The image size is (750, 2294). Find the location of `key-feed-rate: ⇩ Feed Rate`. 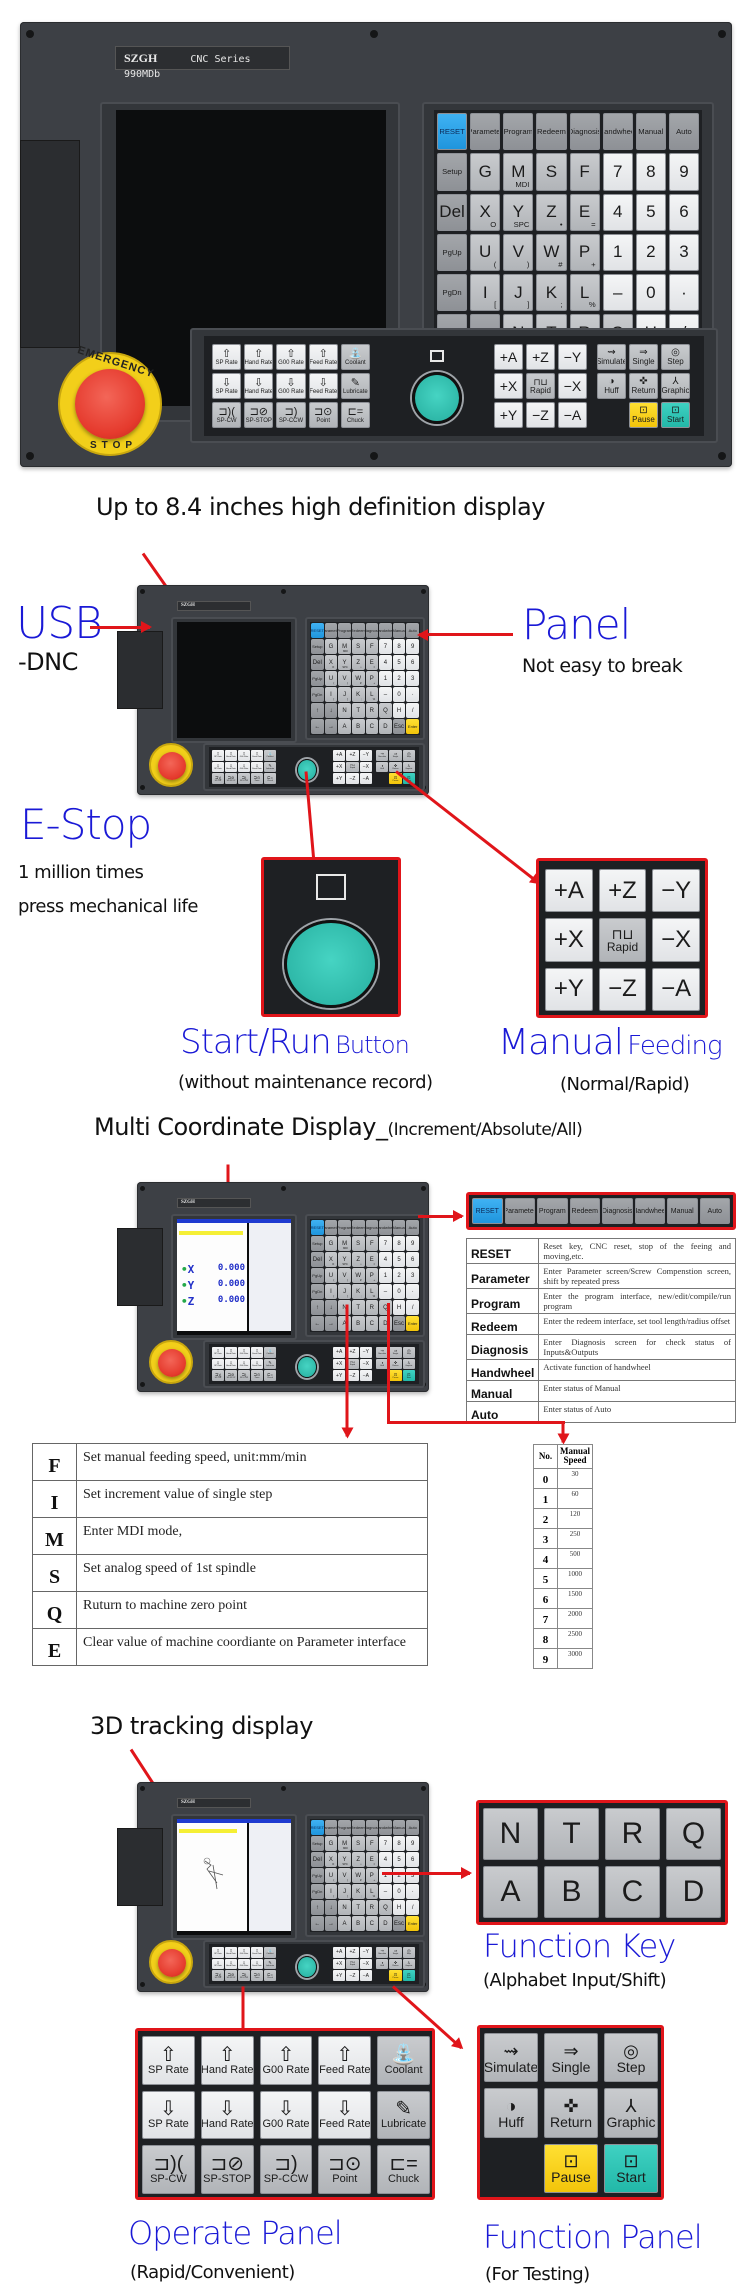

key-feed-rate: ⇩ Feed Rate is located at coordinates (257, 1964).